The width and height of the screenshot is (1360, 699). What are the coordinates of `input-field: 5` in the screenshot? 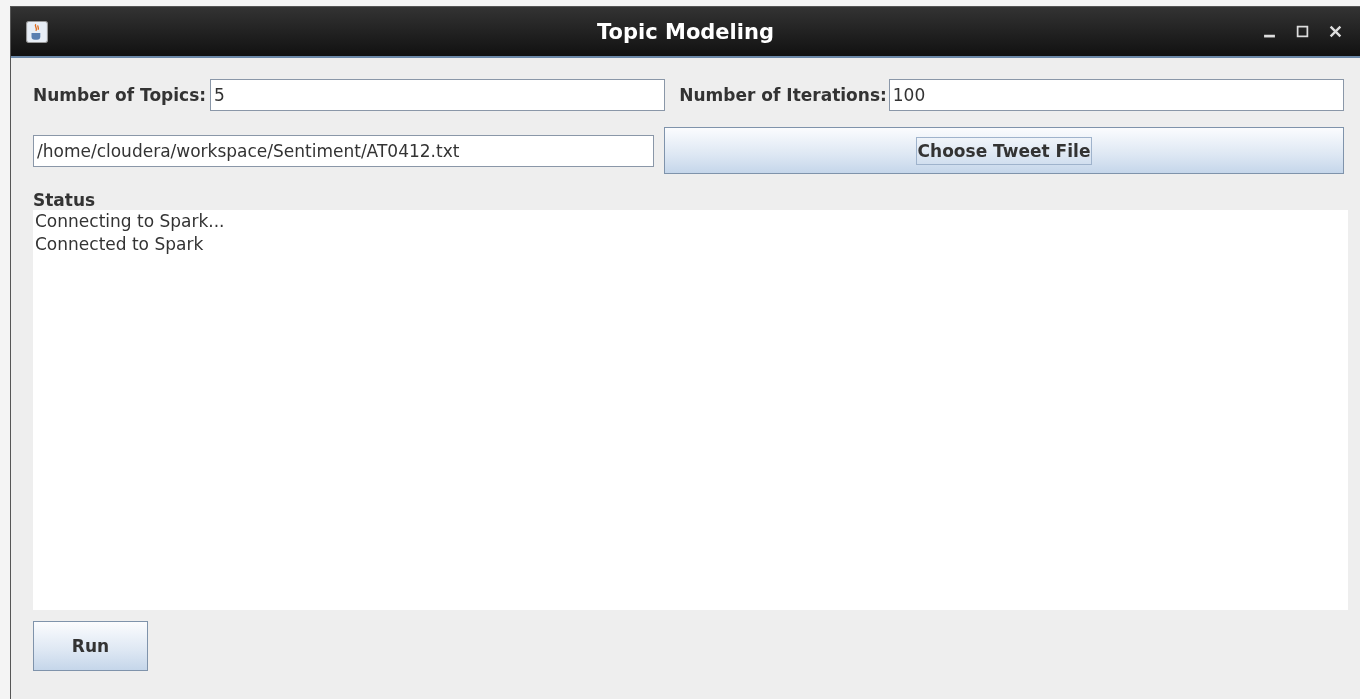 It's located at (438, 95).